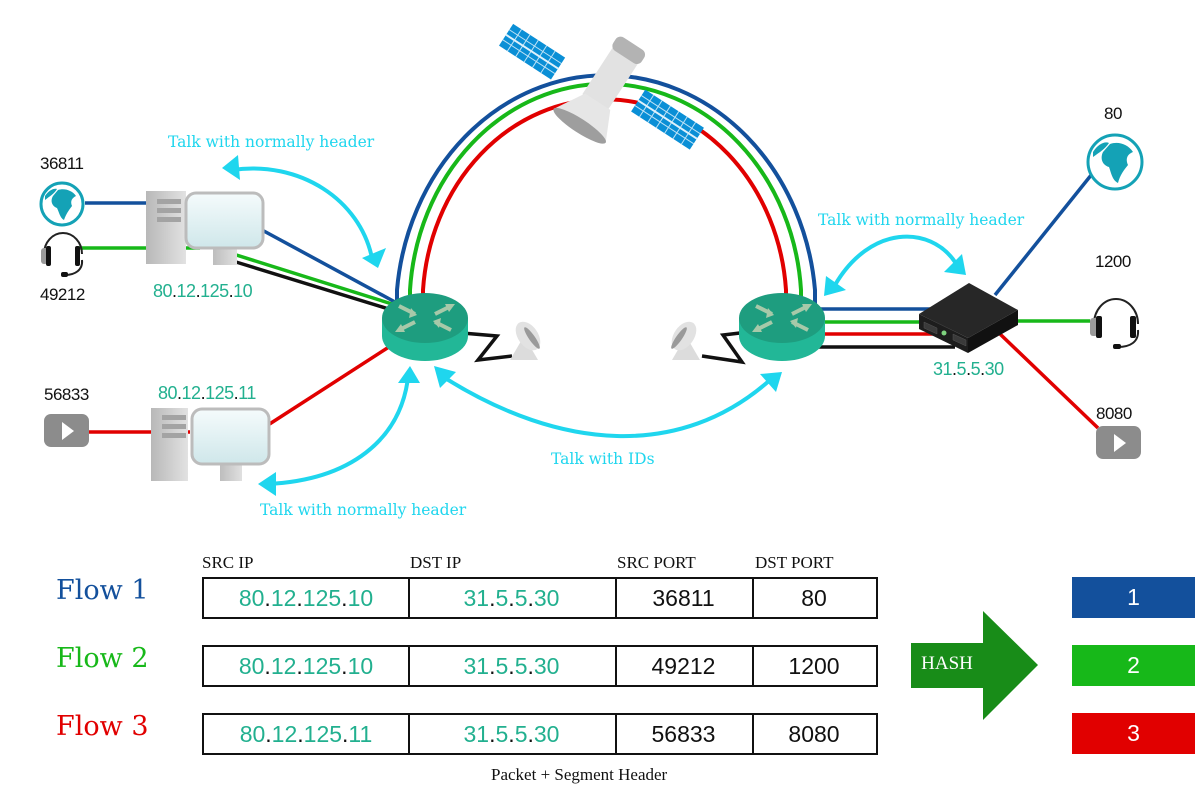  Describe the element at coordinates (102, 726) in the screenshot. I see `flow-label: Flow 3` at that location.